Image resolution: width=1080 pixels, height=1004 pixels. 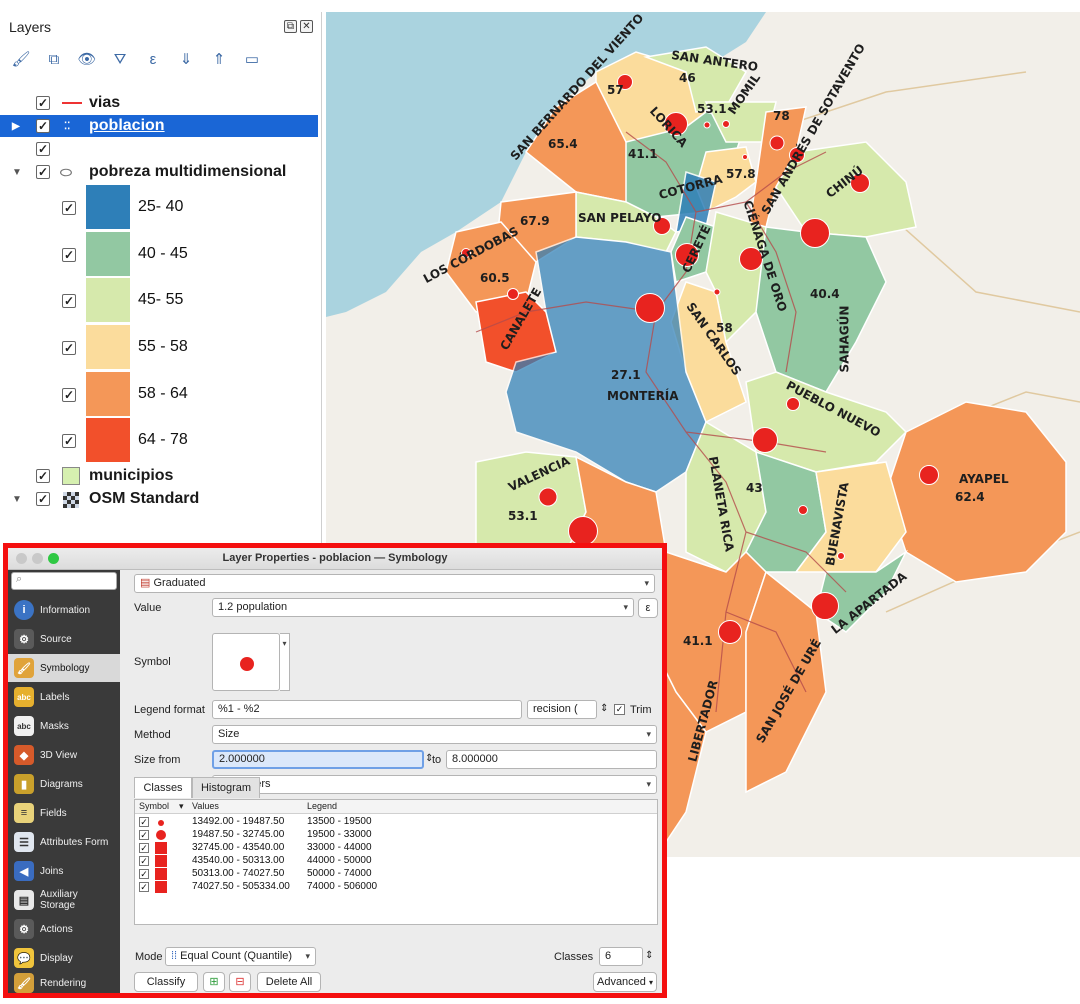 I want to click on sidebar-item-3d-view: ◆ 3D View, so click(x=64, y=755).